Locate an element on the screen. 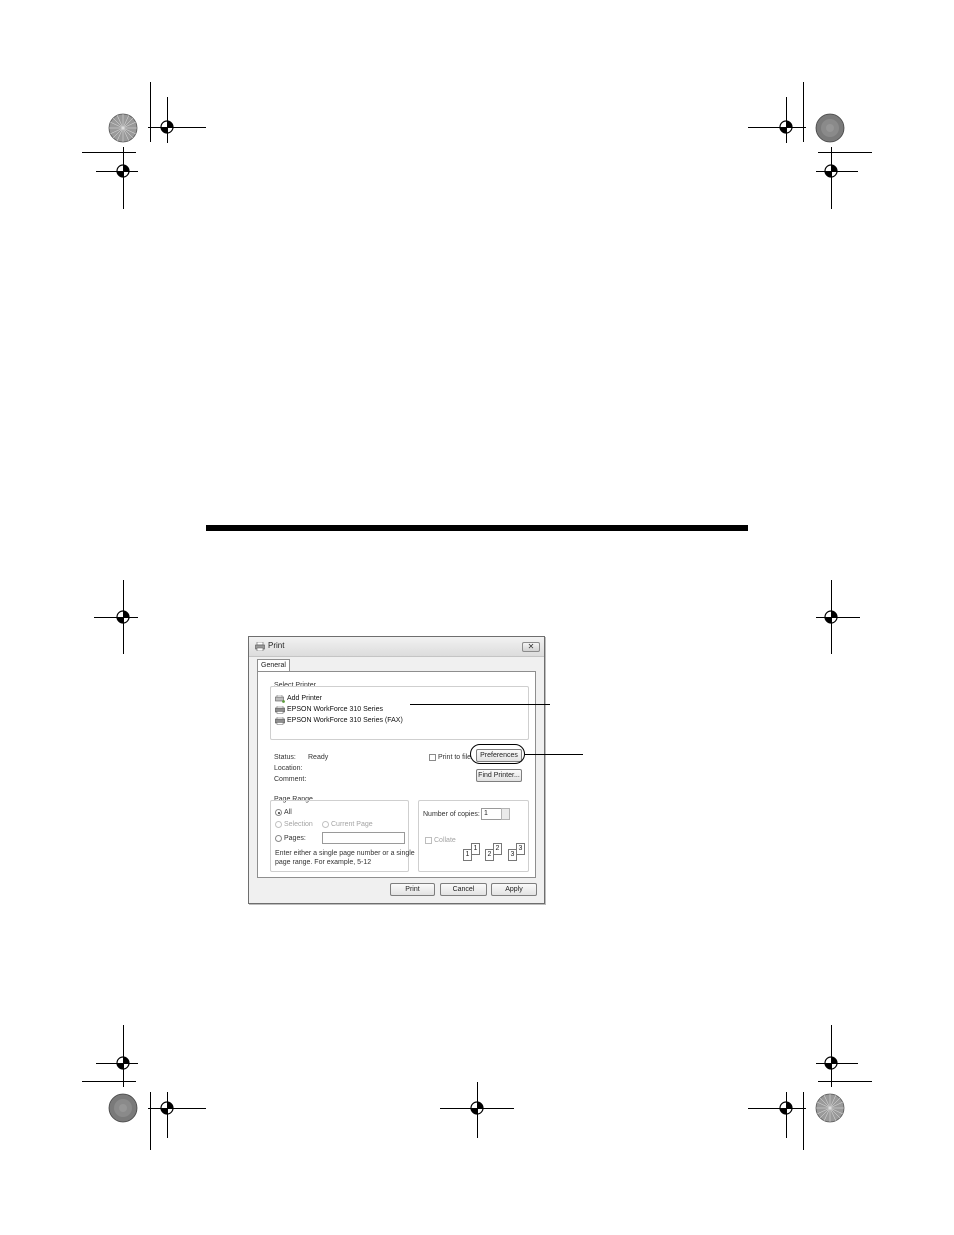 The height and width of the screenshot is (1235, 954). radio-pages is located at coordinates (278, 838).